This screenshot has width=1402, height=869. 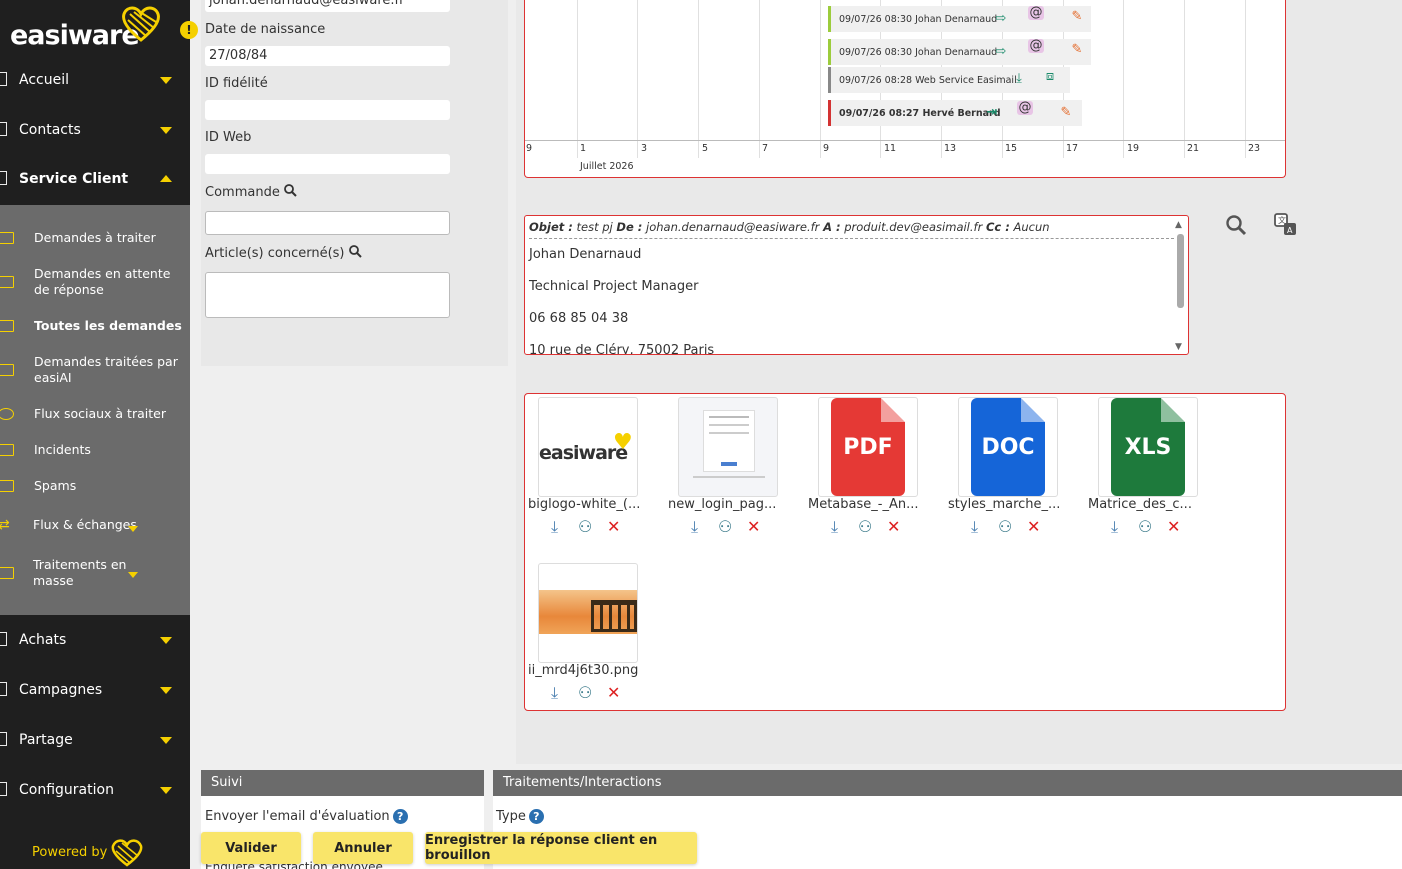 I want to click on timeline-event: 09/07/26 08:28 Web Service Easimail ⤓ ⧈, so click(x=949, y=80).